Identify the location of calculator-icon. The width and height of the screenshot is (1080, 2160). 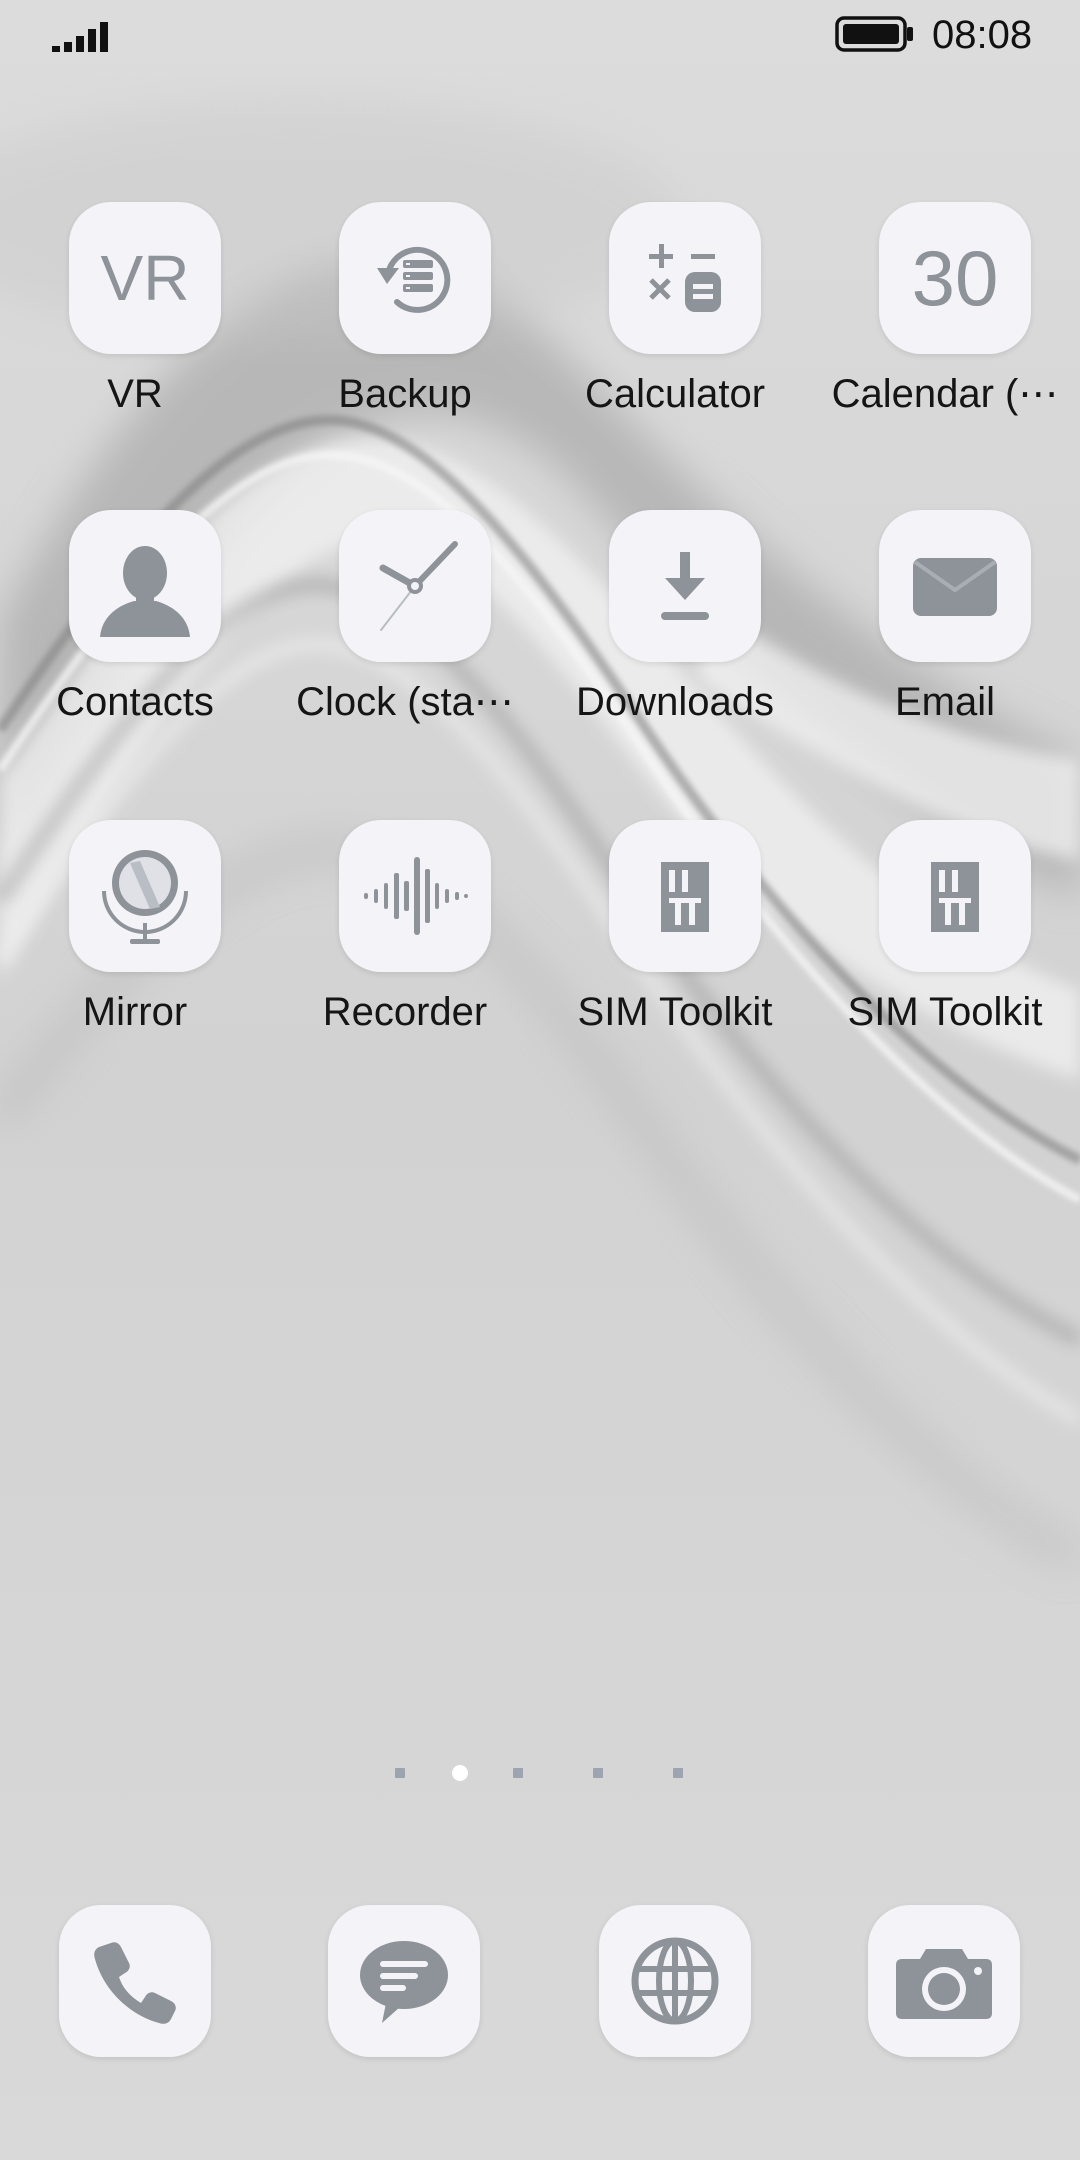
(685, 278).